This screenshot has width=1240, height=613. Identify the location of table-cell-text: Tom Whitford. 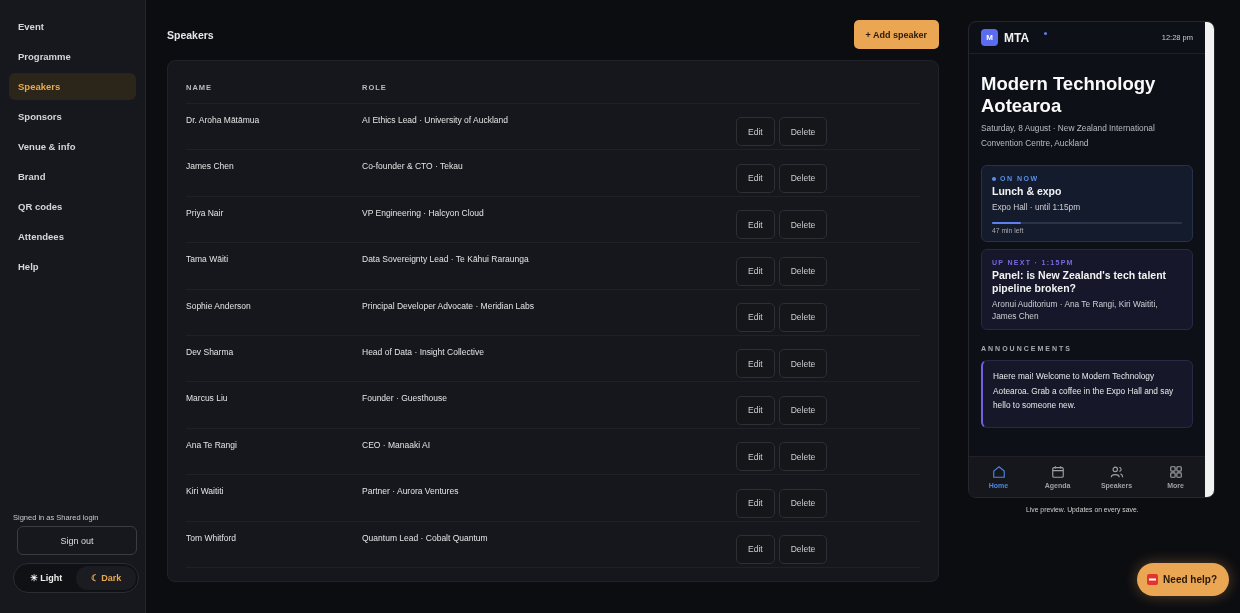
(212, 538).